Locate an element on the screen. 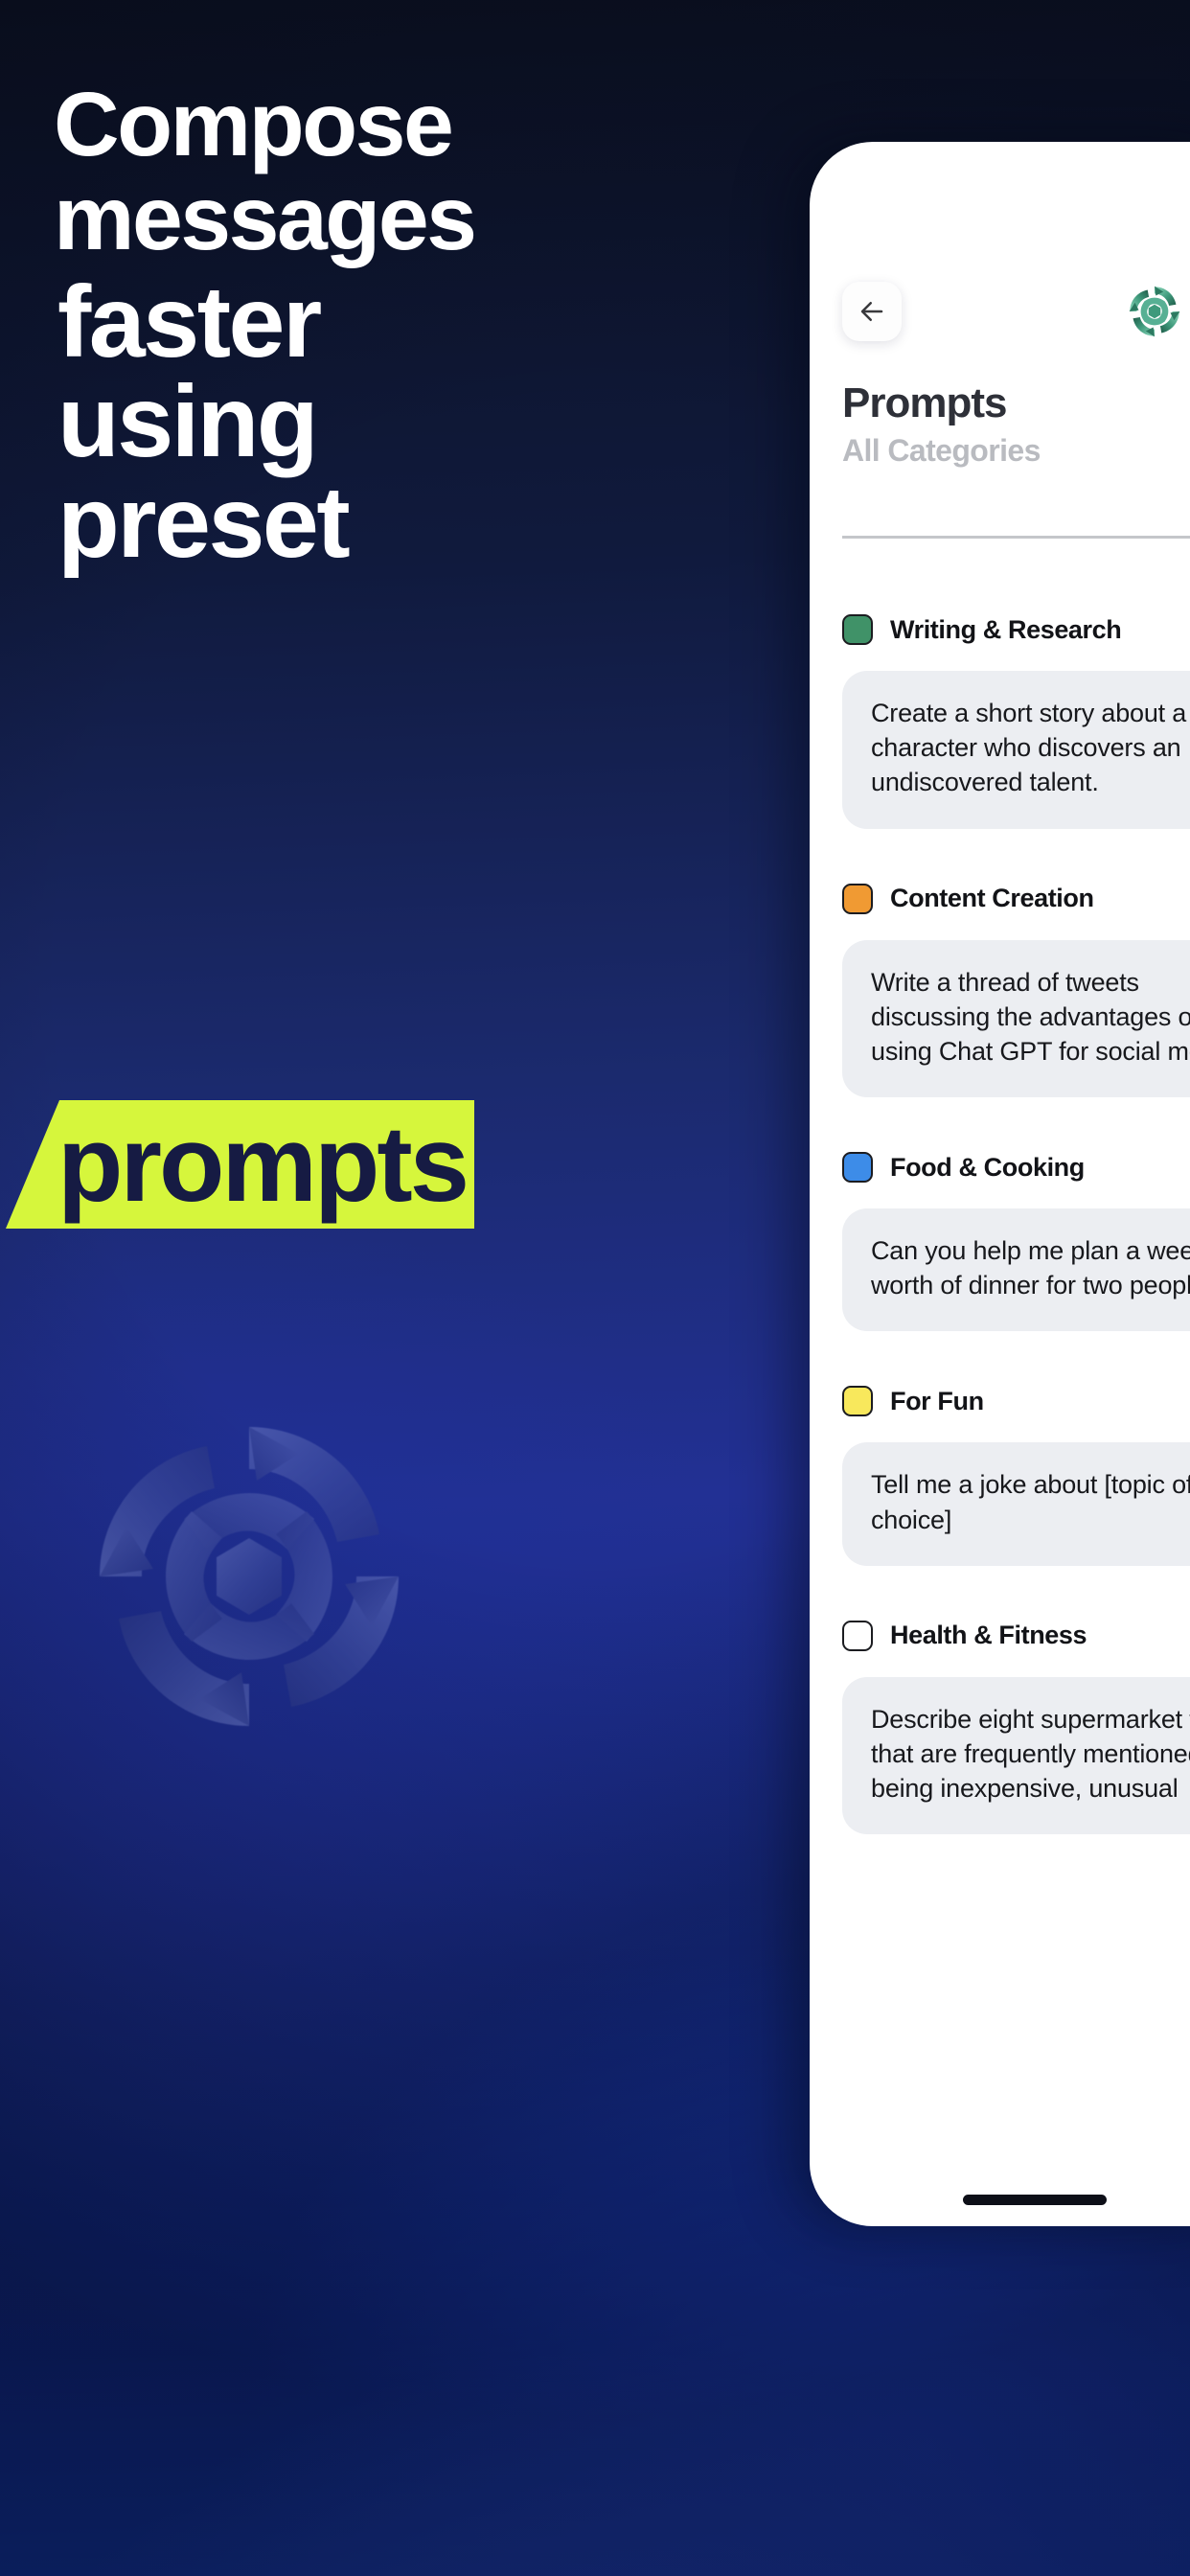  category-header: Content Creation is located at coordinates (1016, 899).